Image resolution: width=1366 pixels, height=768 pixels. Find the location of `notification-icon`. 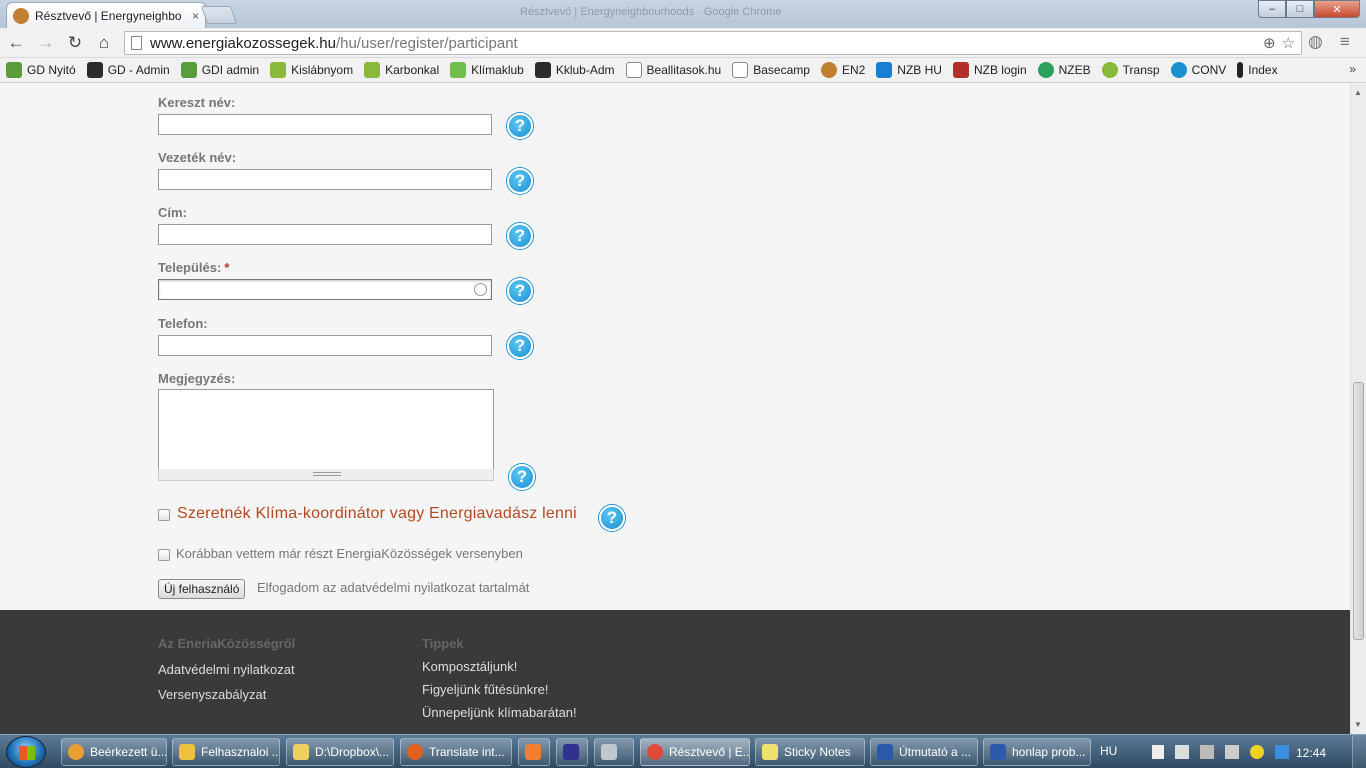

notification-icon is located at coordinates (1257, 752).